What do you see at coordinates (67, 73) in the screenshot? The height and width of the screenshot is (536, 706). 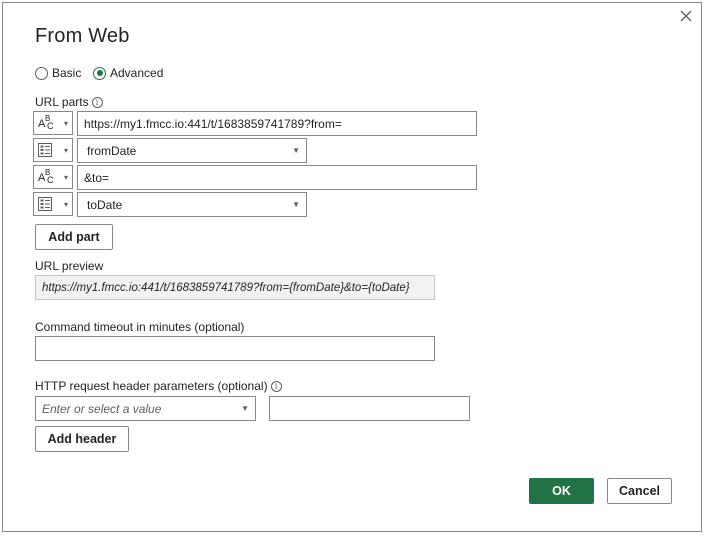 I see `radio-basic-label: Basic` at bounding box center [67, 73].